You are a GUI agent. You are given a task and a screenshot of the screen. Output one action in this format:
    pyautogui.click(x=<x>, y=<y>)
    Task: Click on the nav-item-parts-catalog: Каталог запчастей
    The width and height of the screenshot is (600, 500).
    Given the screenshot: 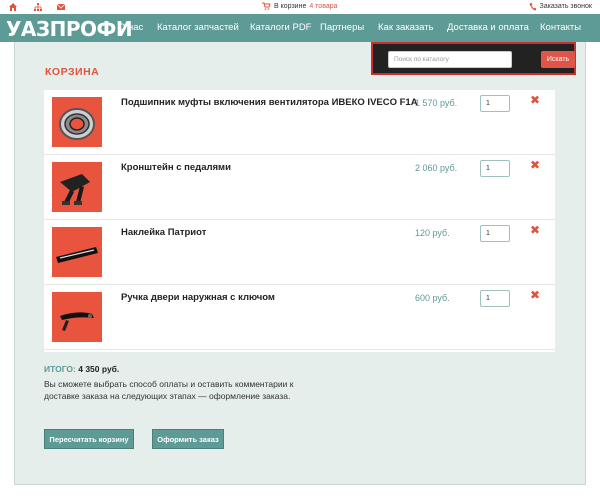 What is the action you would take?
    pyautogui.click(x=198, y=27)
    